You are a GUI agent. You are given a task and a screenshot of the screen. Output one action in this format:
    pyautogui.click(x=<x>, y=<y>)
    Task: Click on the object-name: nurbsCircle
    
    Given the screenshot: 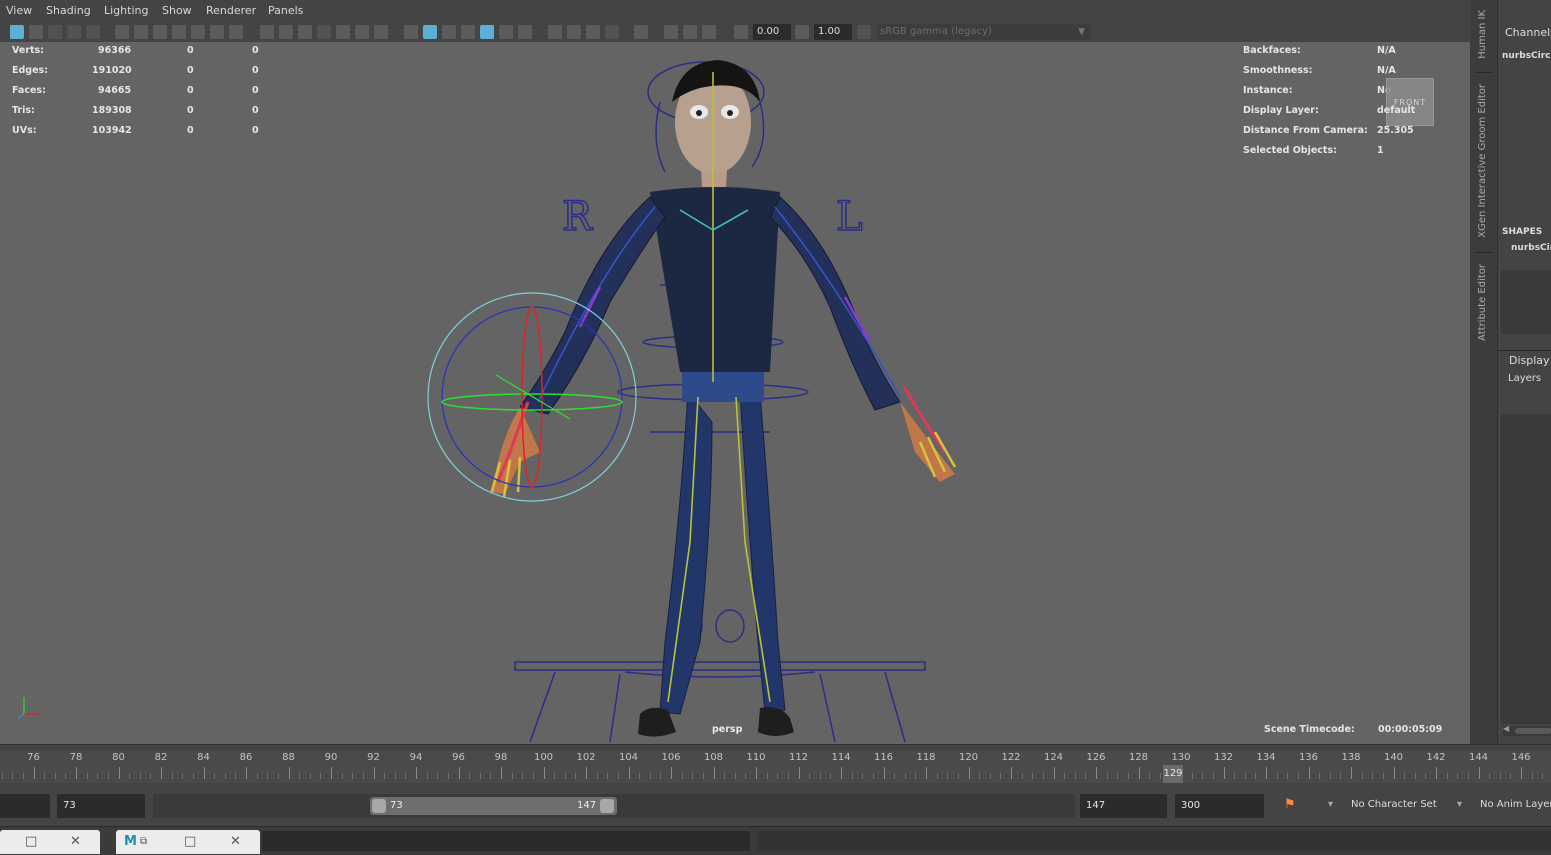 What is the action you would take?
    pyautogui.click(x=1526, y=56)
    